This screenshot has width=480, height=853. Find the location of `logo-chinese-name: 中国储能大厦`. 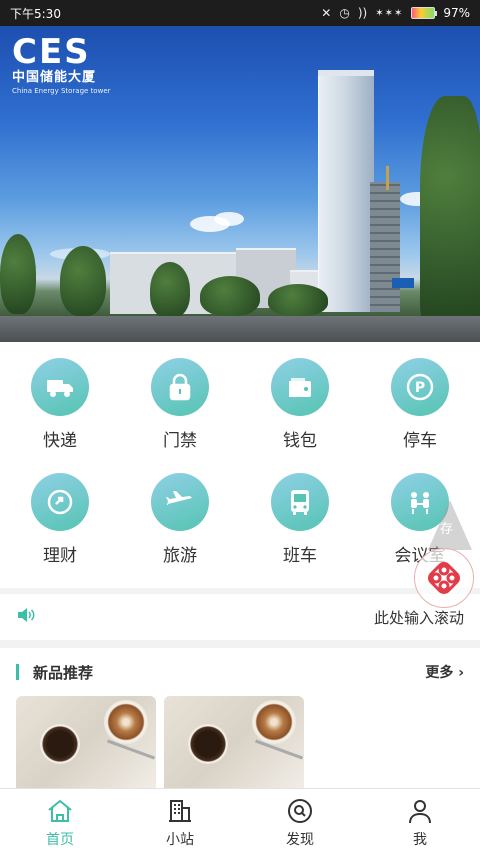

logo-chinese-name: 中国储能大厦 is located at coordinates (54, 77).